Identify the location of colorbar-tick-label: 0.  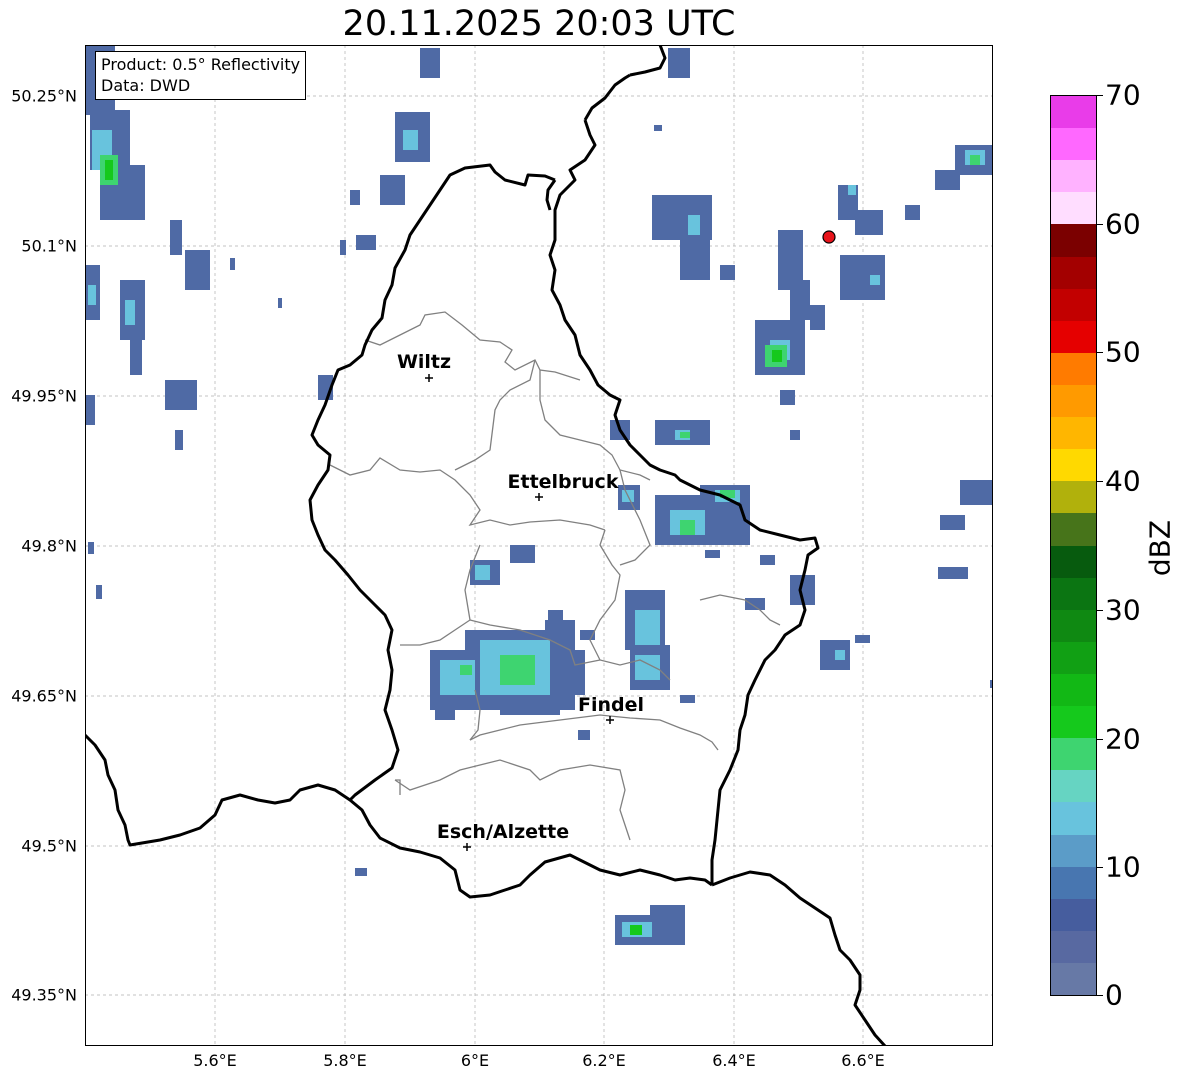
(1114, 995).